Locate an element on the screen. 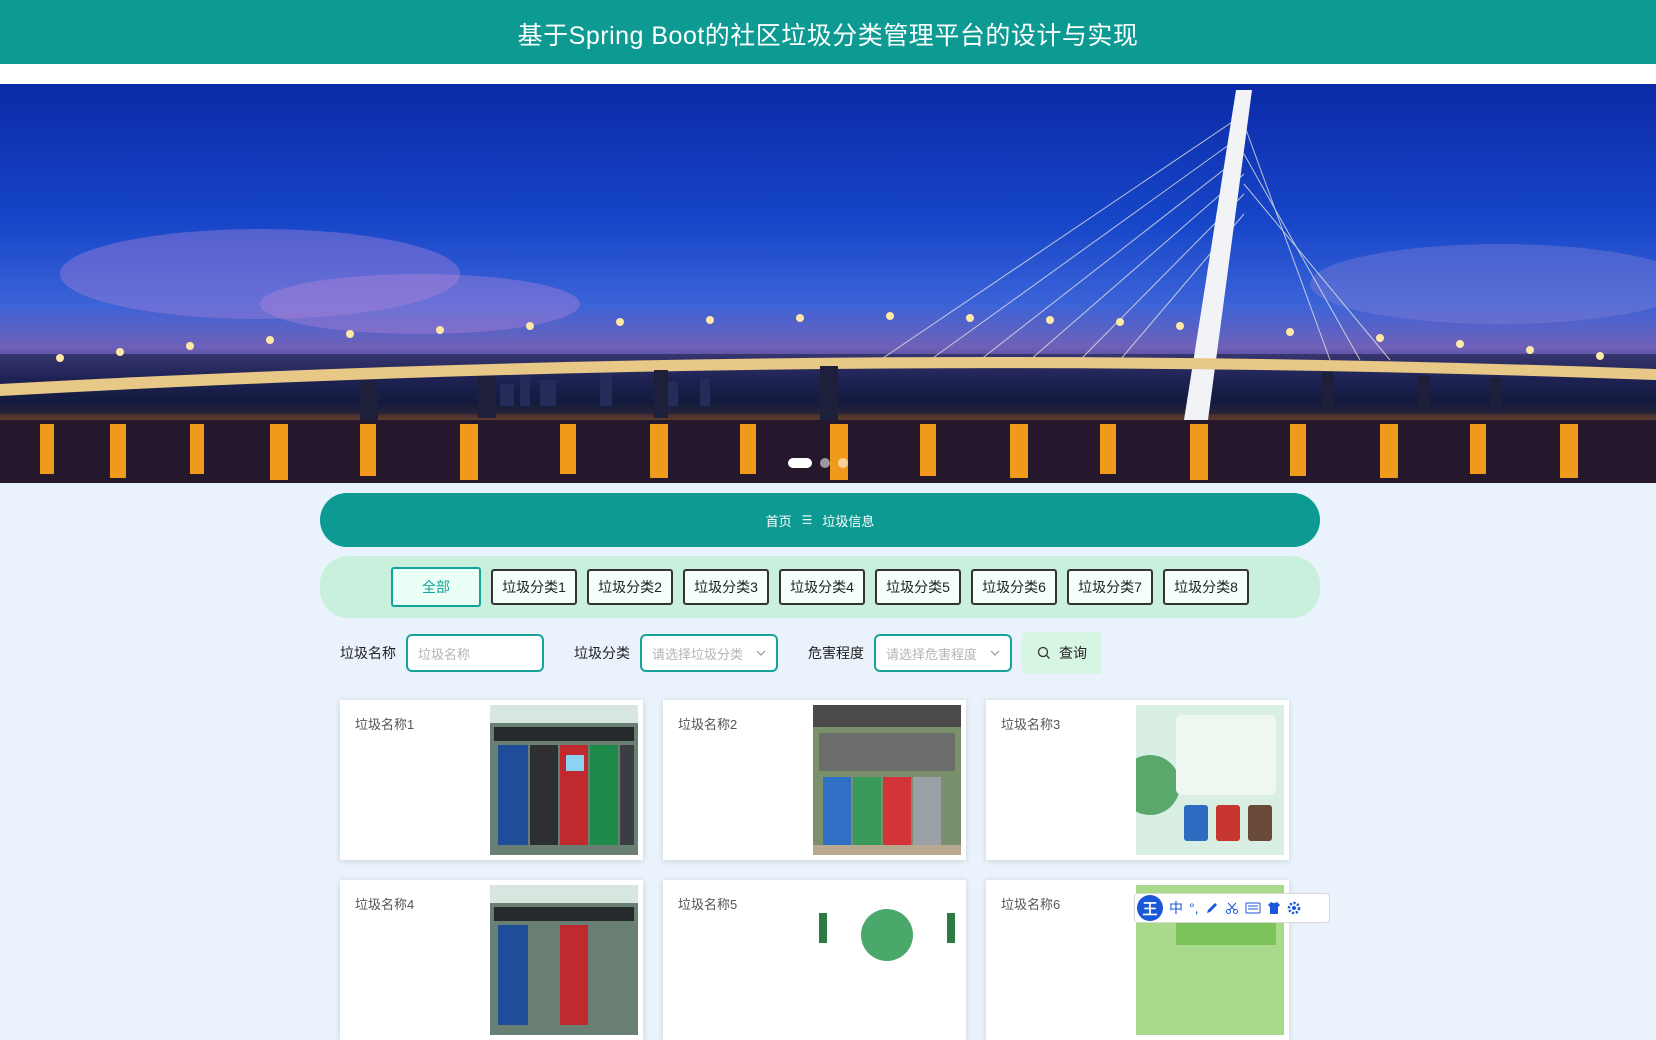 This screenshot has height=1040, width=1656. item-card-4: 垃圾名称4 is located at coordinates (491, 960).